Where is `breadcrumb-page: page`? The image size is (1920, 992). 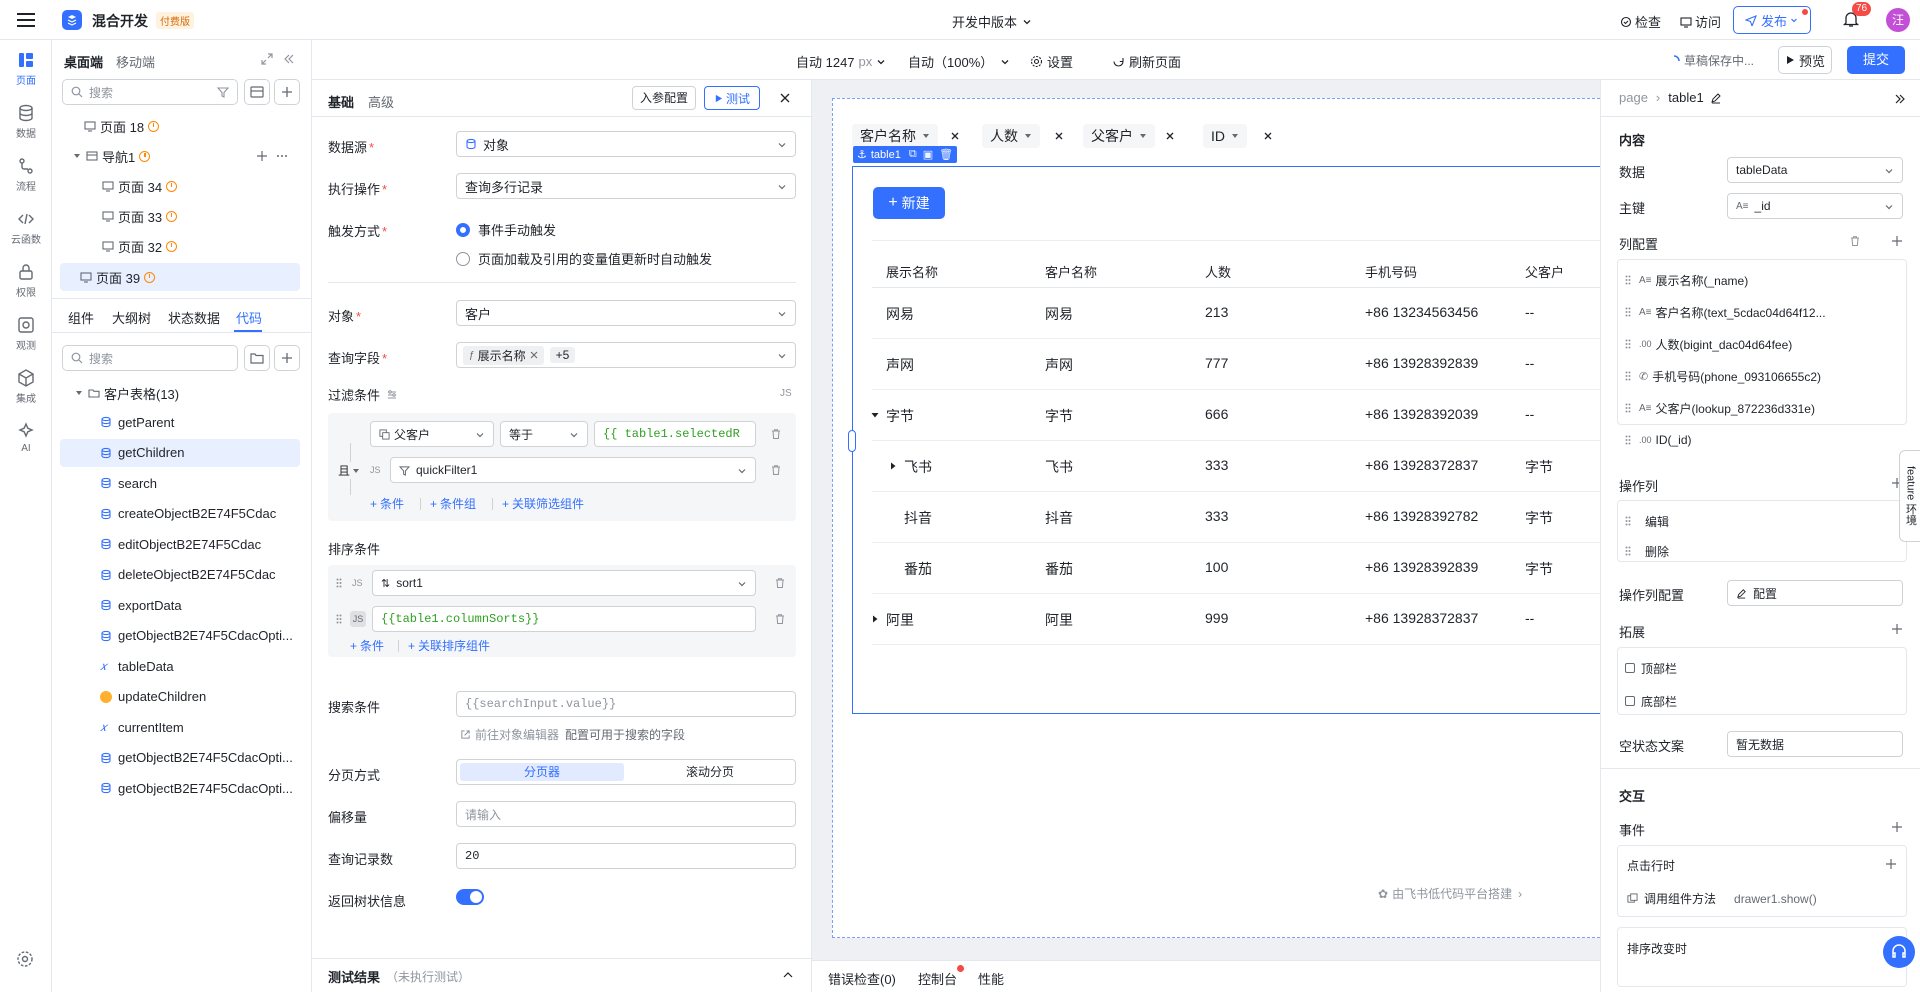 breadcrumb-page: page is located at coordinates (1633, 97).